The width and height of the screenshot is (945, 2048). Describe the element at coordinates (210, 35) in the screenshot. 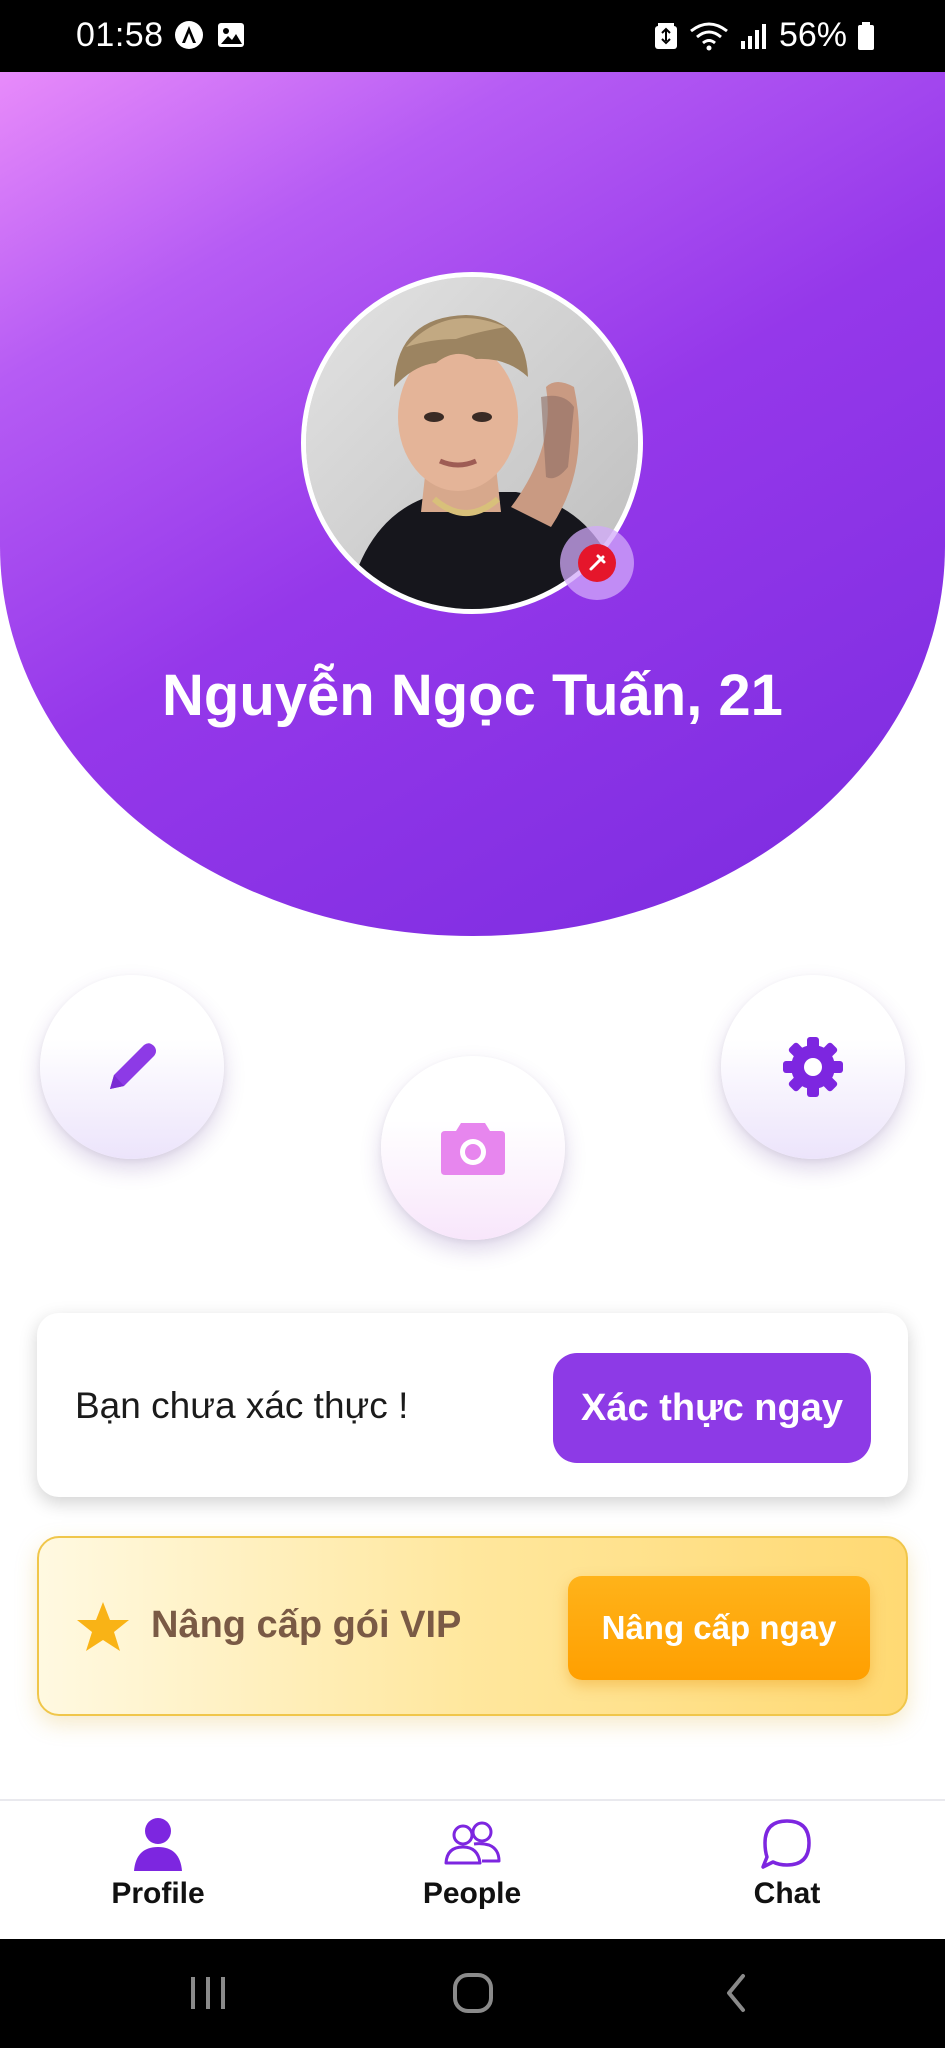

I see `status-notification-icons` at that location.